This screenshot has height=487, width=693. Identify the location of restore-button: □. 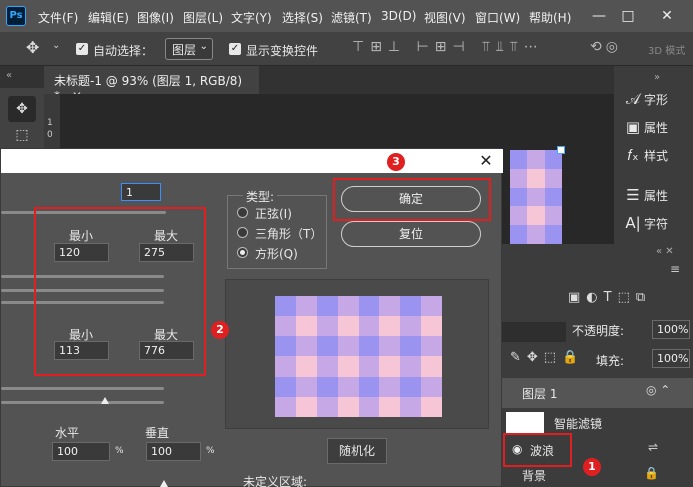
(628, 16).